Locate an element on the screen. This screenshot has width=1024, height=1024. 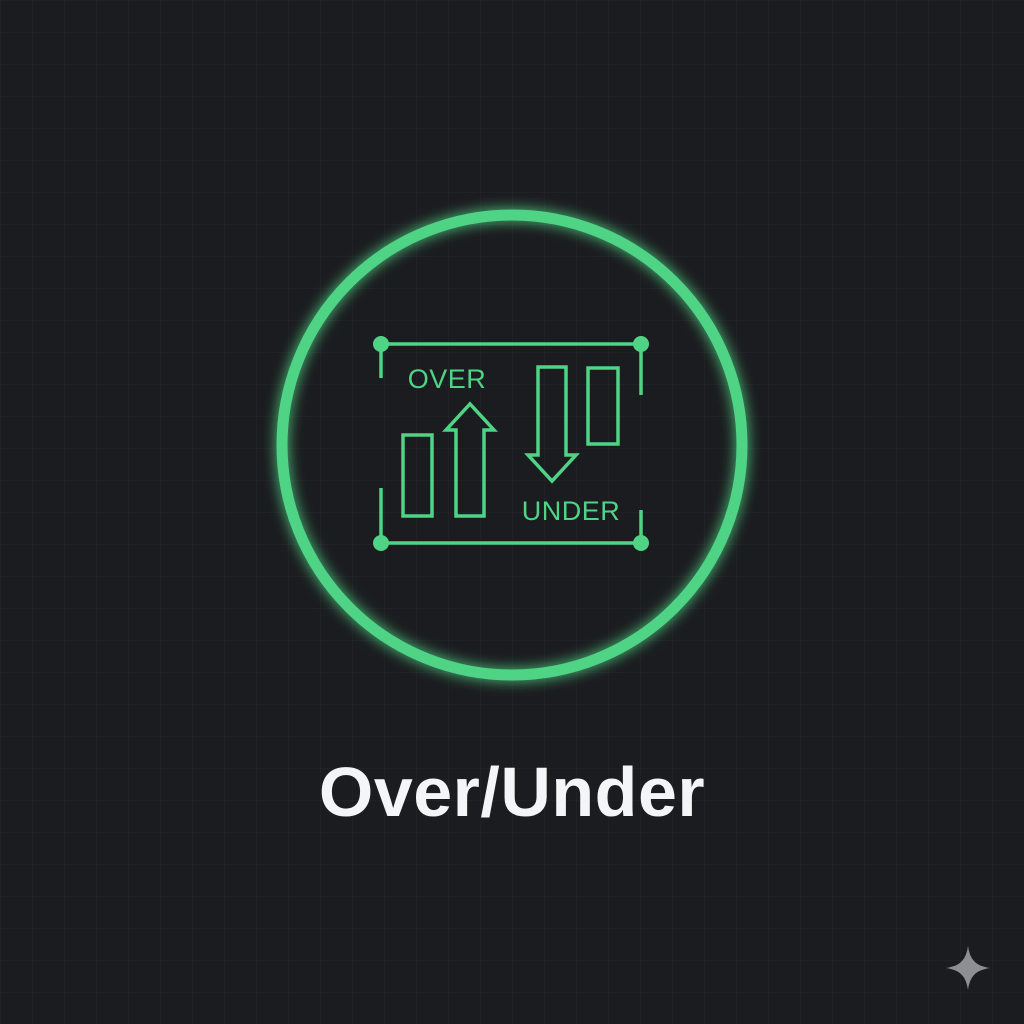
over-label: OVER is located at coordinates (447, 379).